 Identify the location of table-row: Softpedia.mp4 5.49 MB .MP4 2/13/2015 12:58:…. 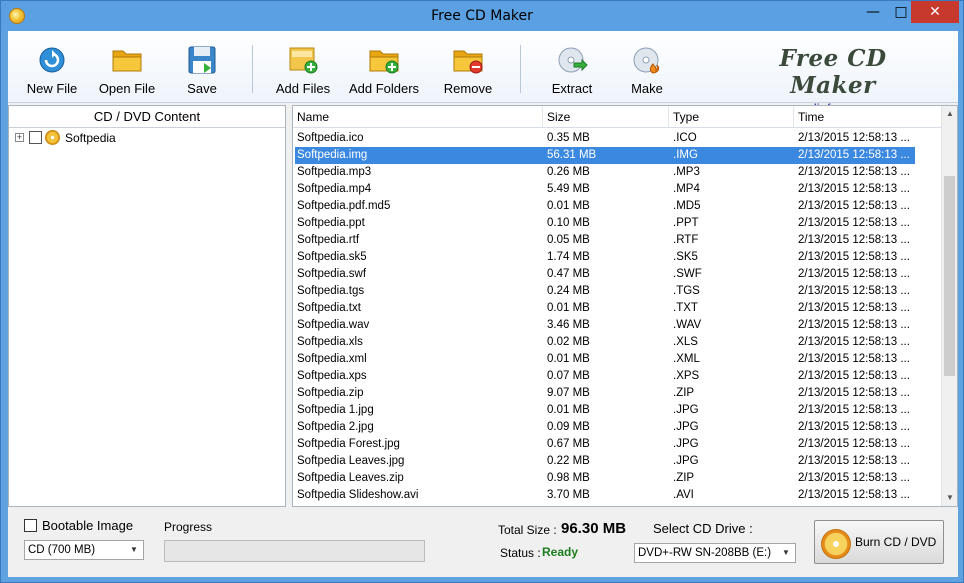
(618, 189).